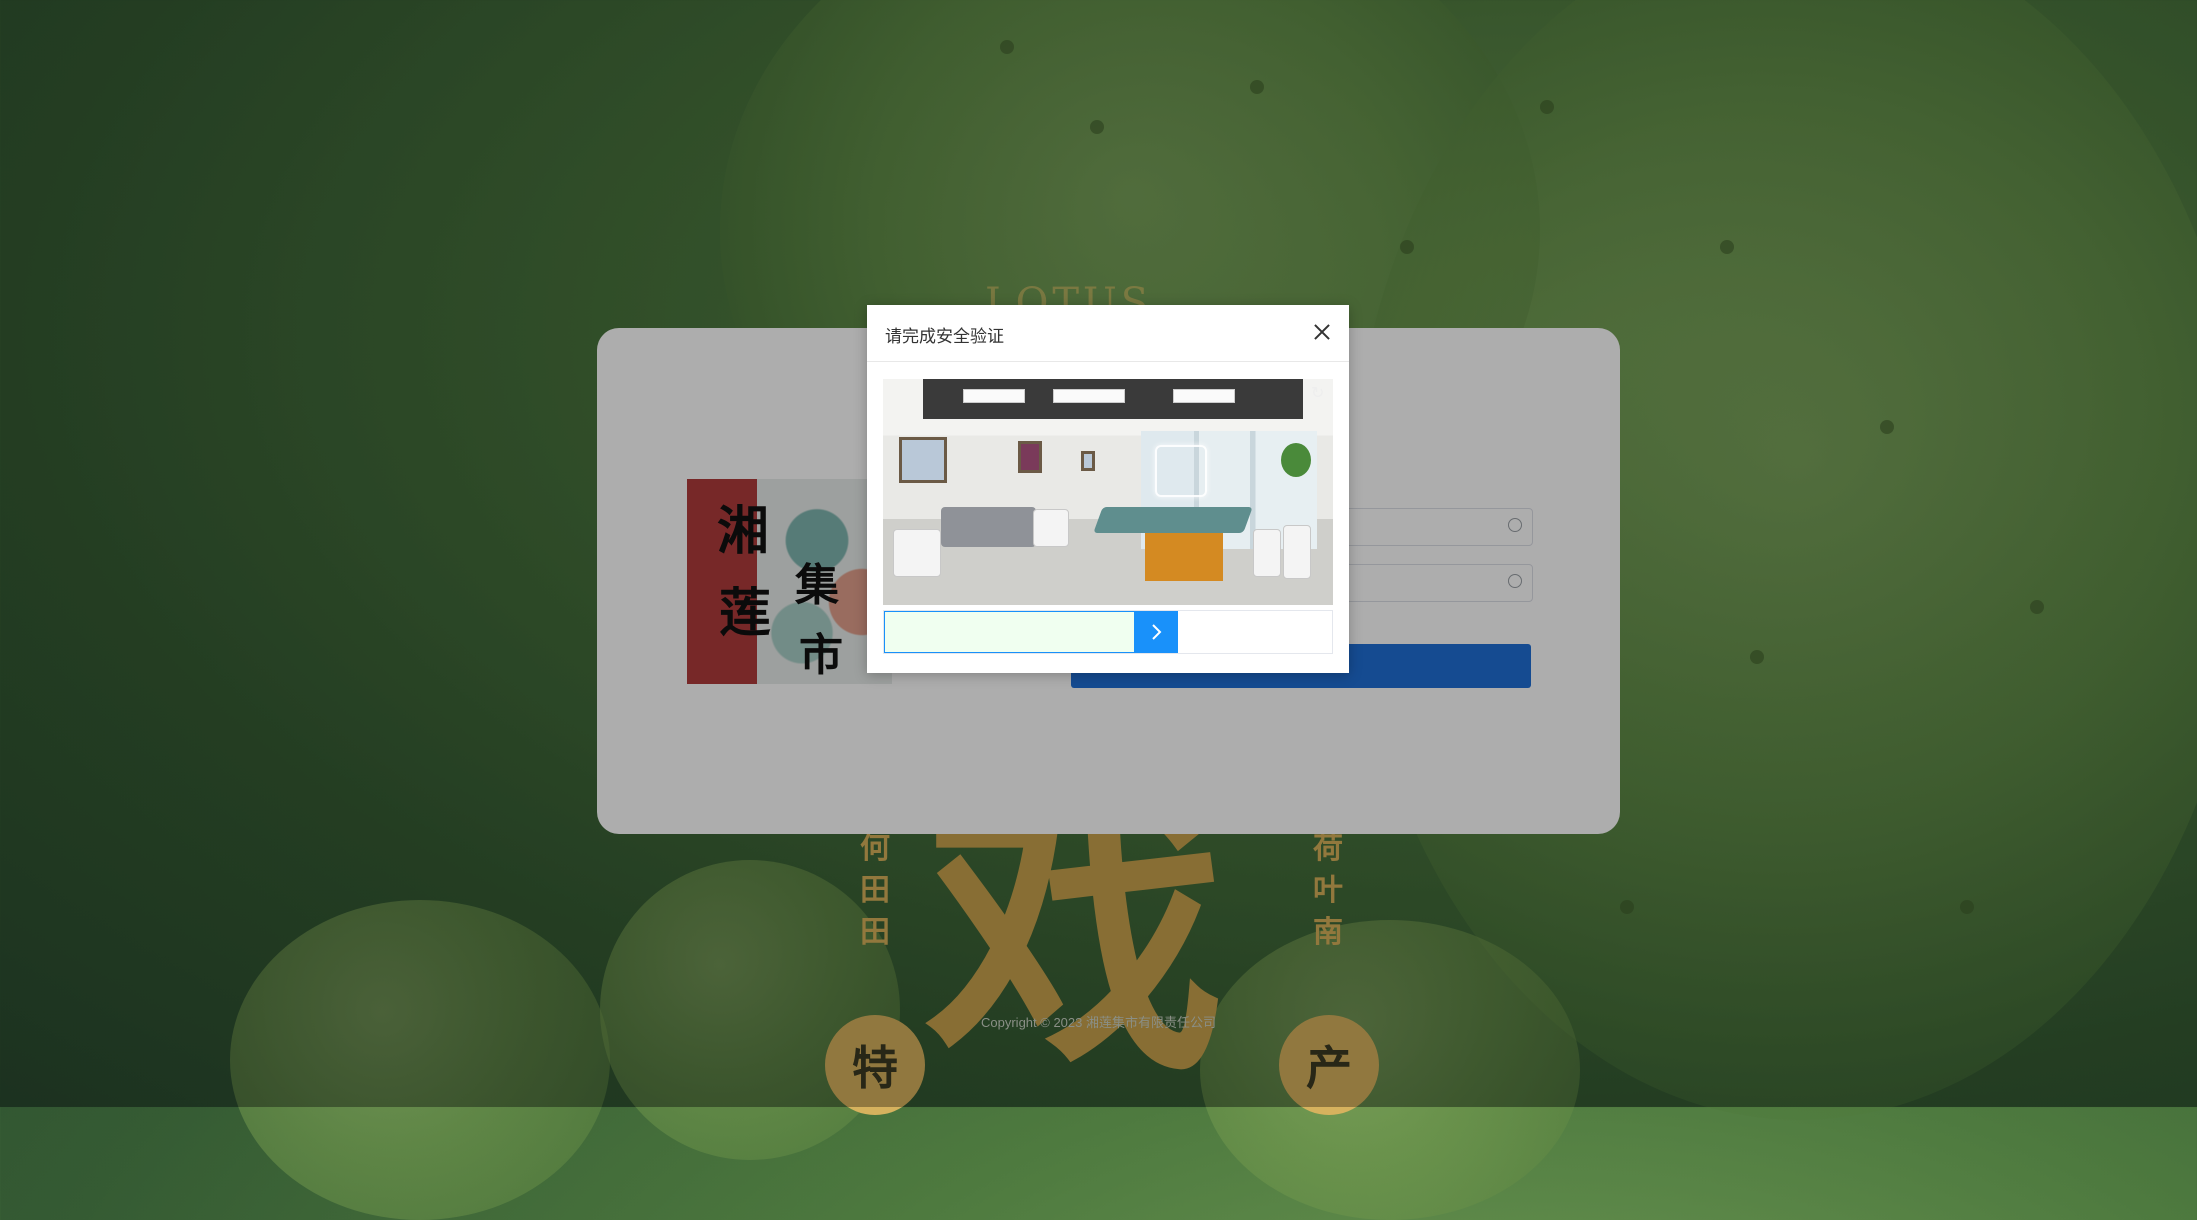  I want to click on puzzle-gap, so click(1181, 471).